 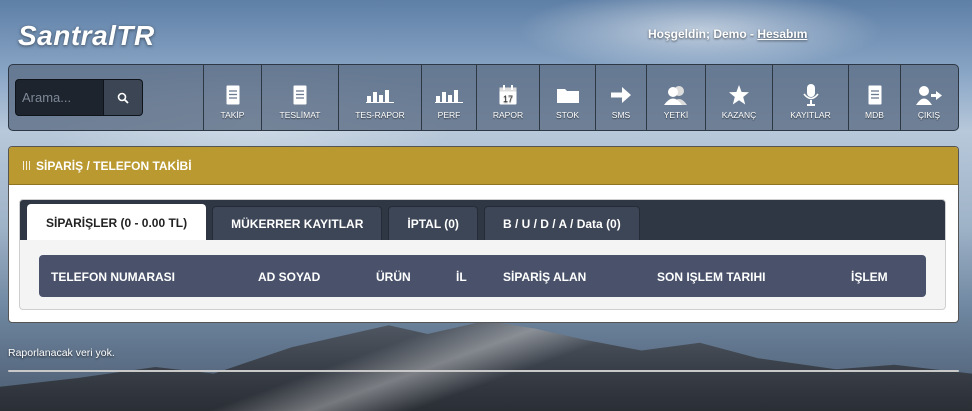 I want to click on column-header: İL, so click(x=461, y=277).